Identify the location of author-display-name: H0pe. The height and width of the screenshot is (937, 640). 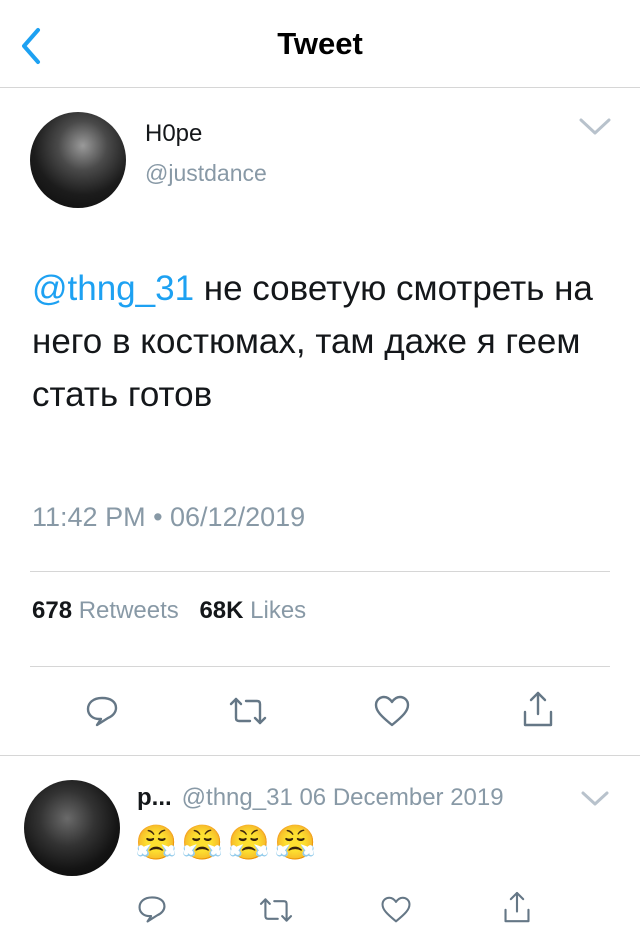
(173, 134).